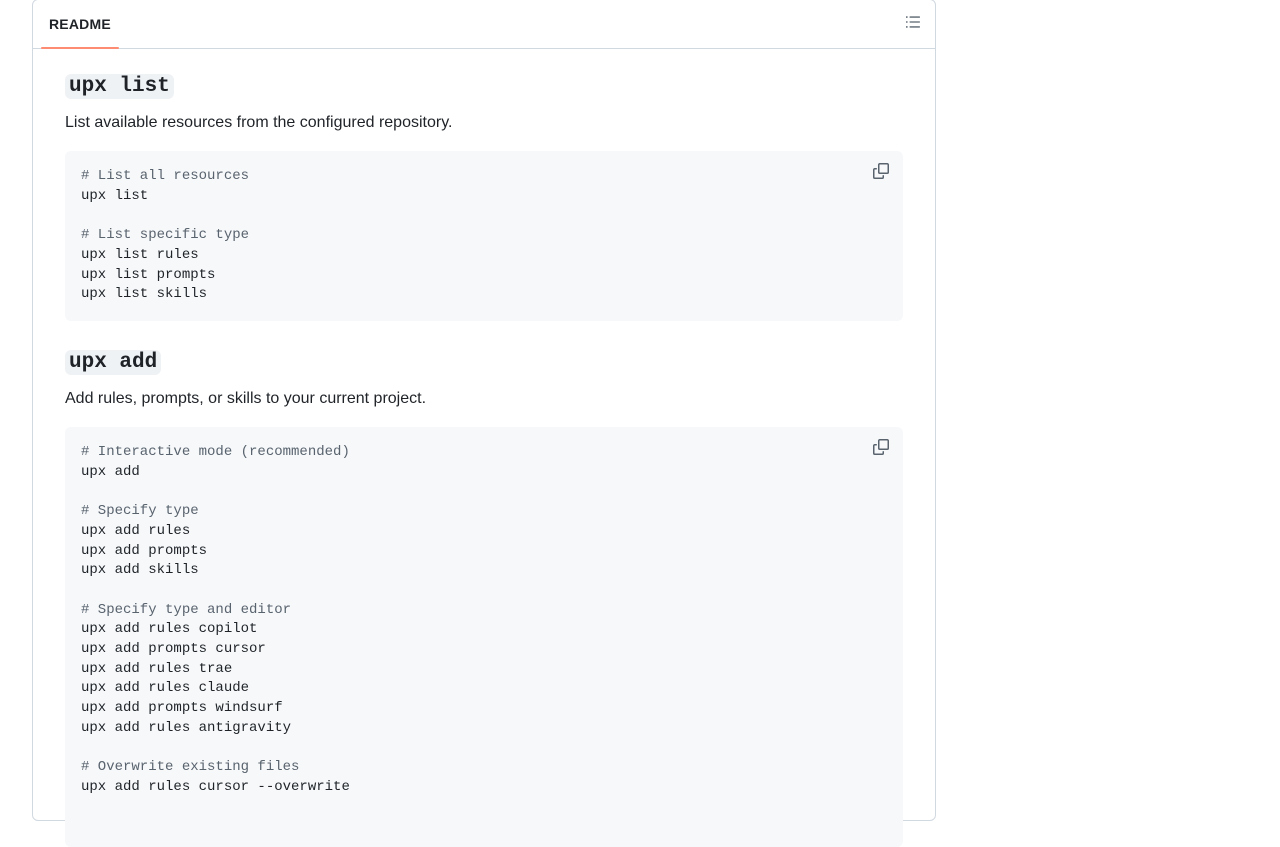  What do you see at coordinates (144, 294) in the screenshot?
I see `code-command-line: upx list skills` at bounding box center [144, 294].